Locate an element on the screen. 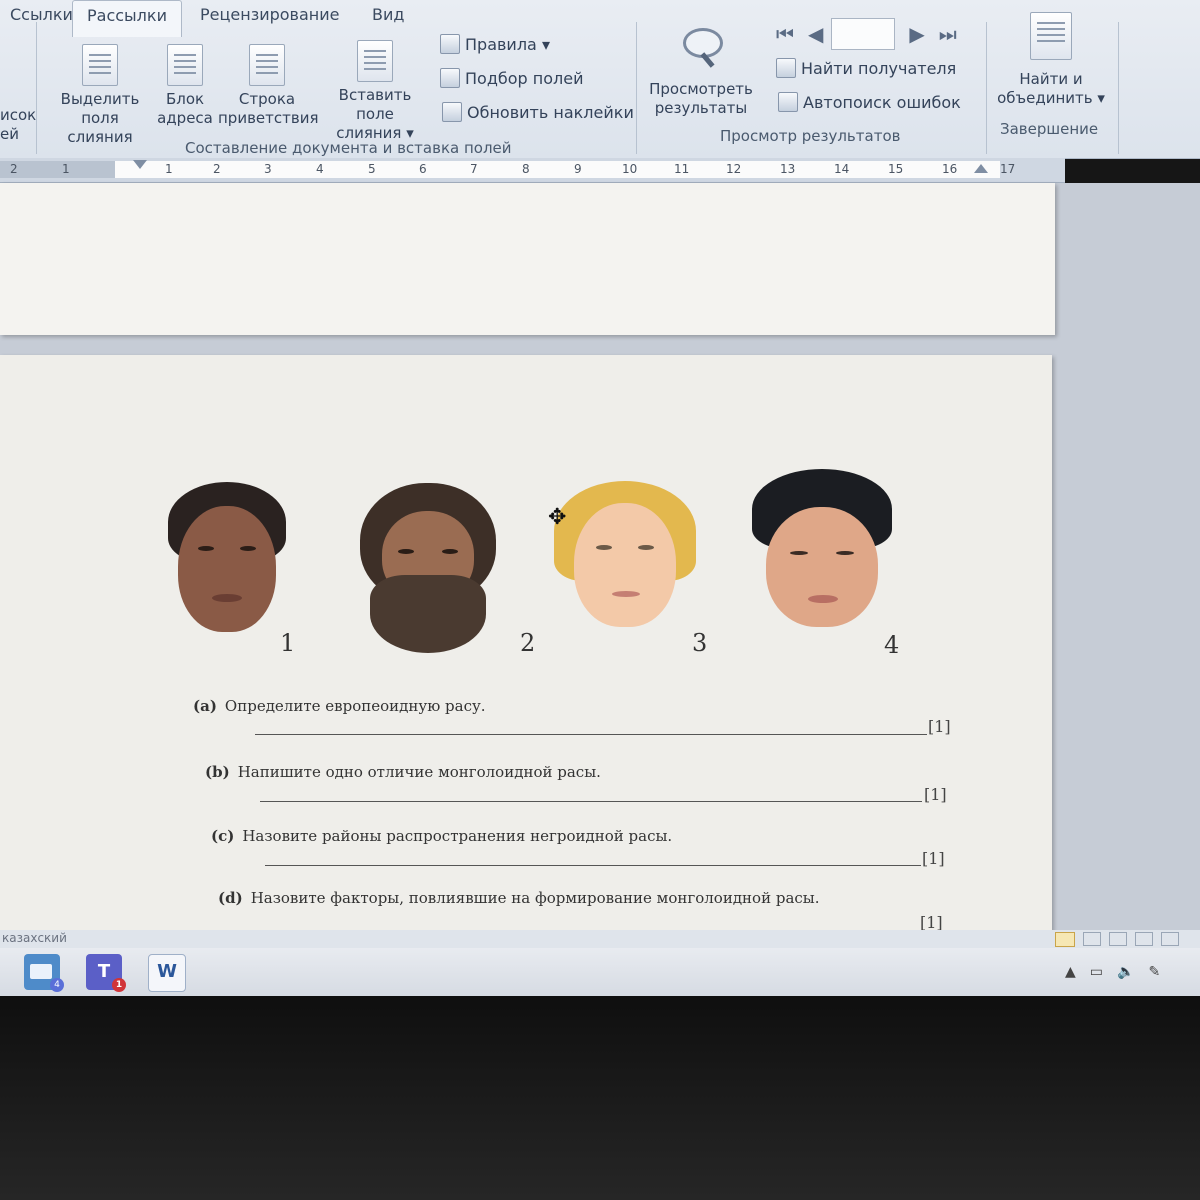 Image resolution: width=1200 pixels, height=1200 pixels. ruler-label: 2 is located at coordinates (217, 169).